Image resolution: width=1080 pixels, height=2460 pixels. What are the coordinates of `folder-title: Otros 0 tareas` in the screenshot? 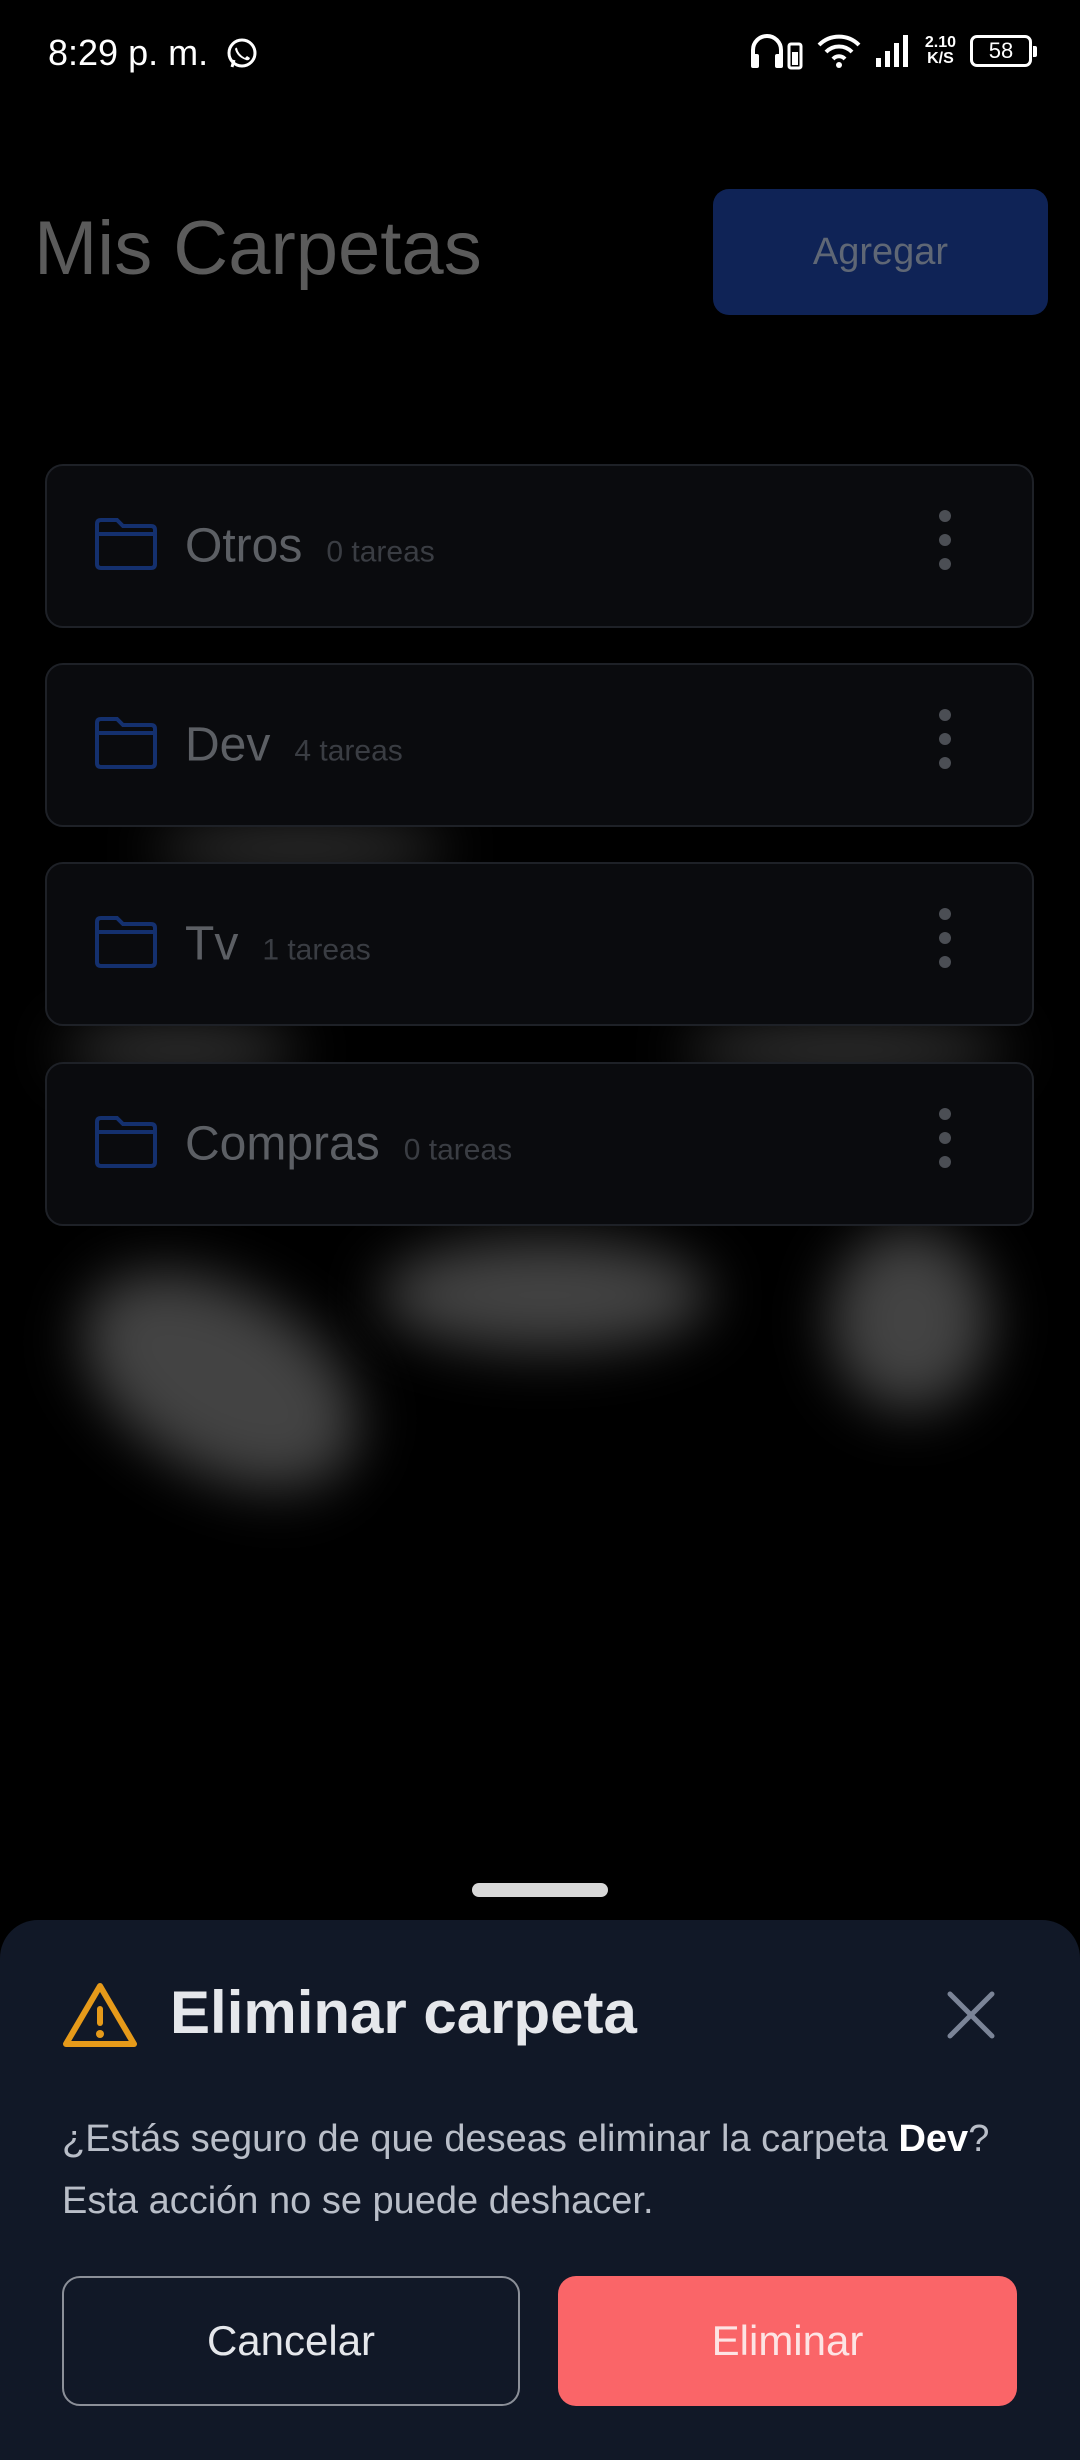 It's located at (310, 546).